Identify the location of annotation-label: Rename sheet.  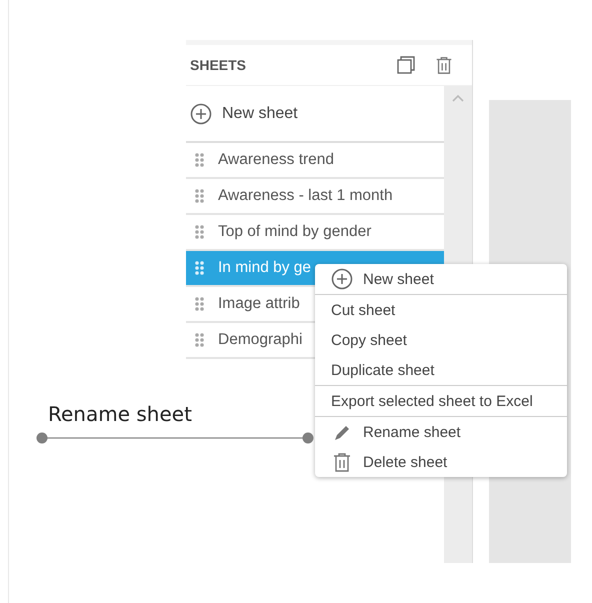
(120, 414).